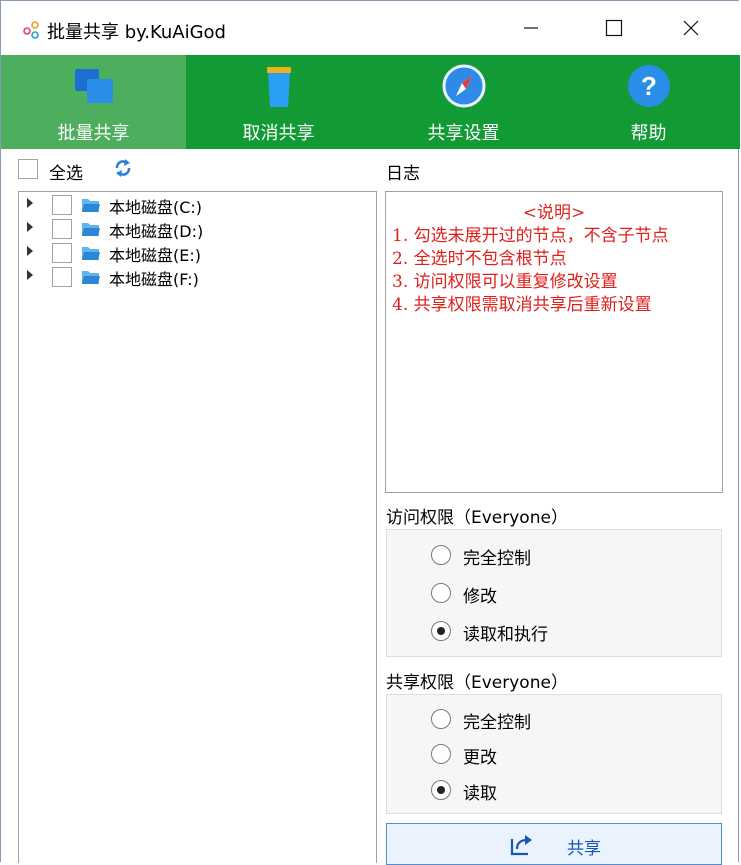  I want to click on close-icon, so click(691, 28).